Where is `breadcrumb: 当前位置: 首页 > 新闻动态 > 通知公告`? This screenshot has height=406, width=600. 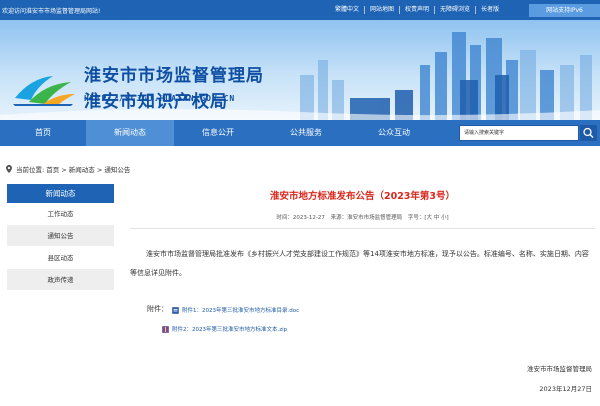
breadcrumb: 当前位置: 首页 > 新闻动态 > 通知公告 is located at coordinates (68, 169).